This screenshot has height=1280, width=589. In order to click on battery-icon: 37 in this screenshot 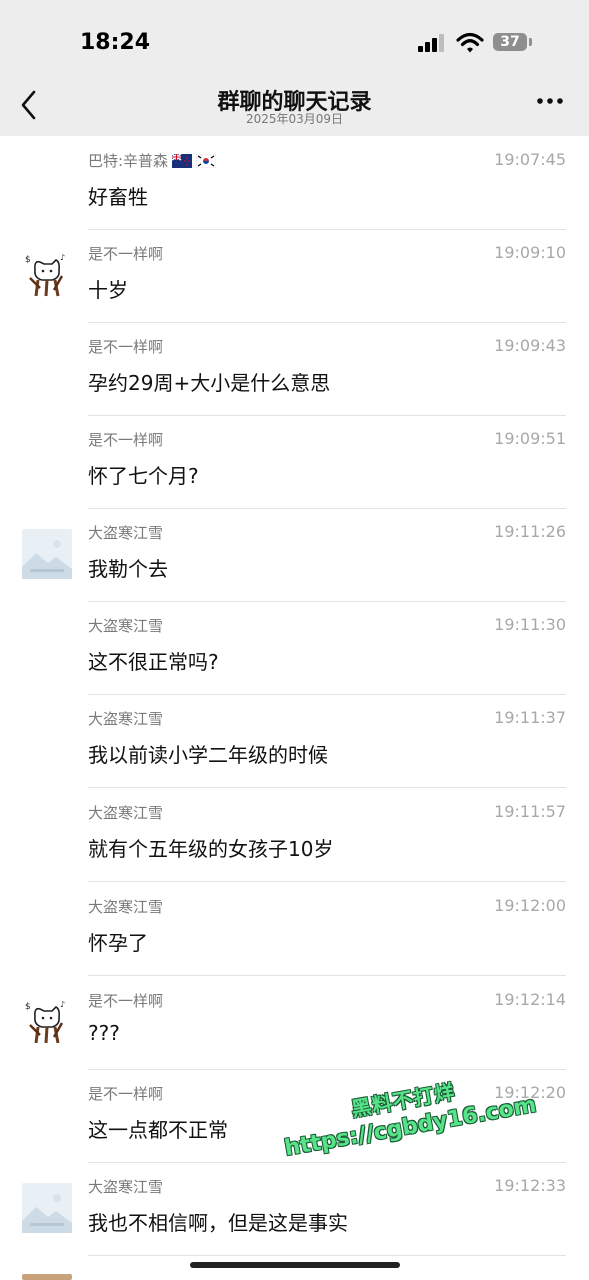, I will do `click(510, 42)`.